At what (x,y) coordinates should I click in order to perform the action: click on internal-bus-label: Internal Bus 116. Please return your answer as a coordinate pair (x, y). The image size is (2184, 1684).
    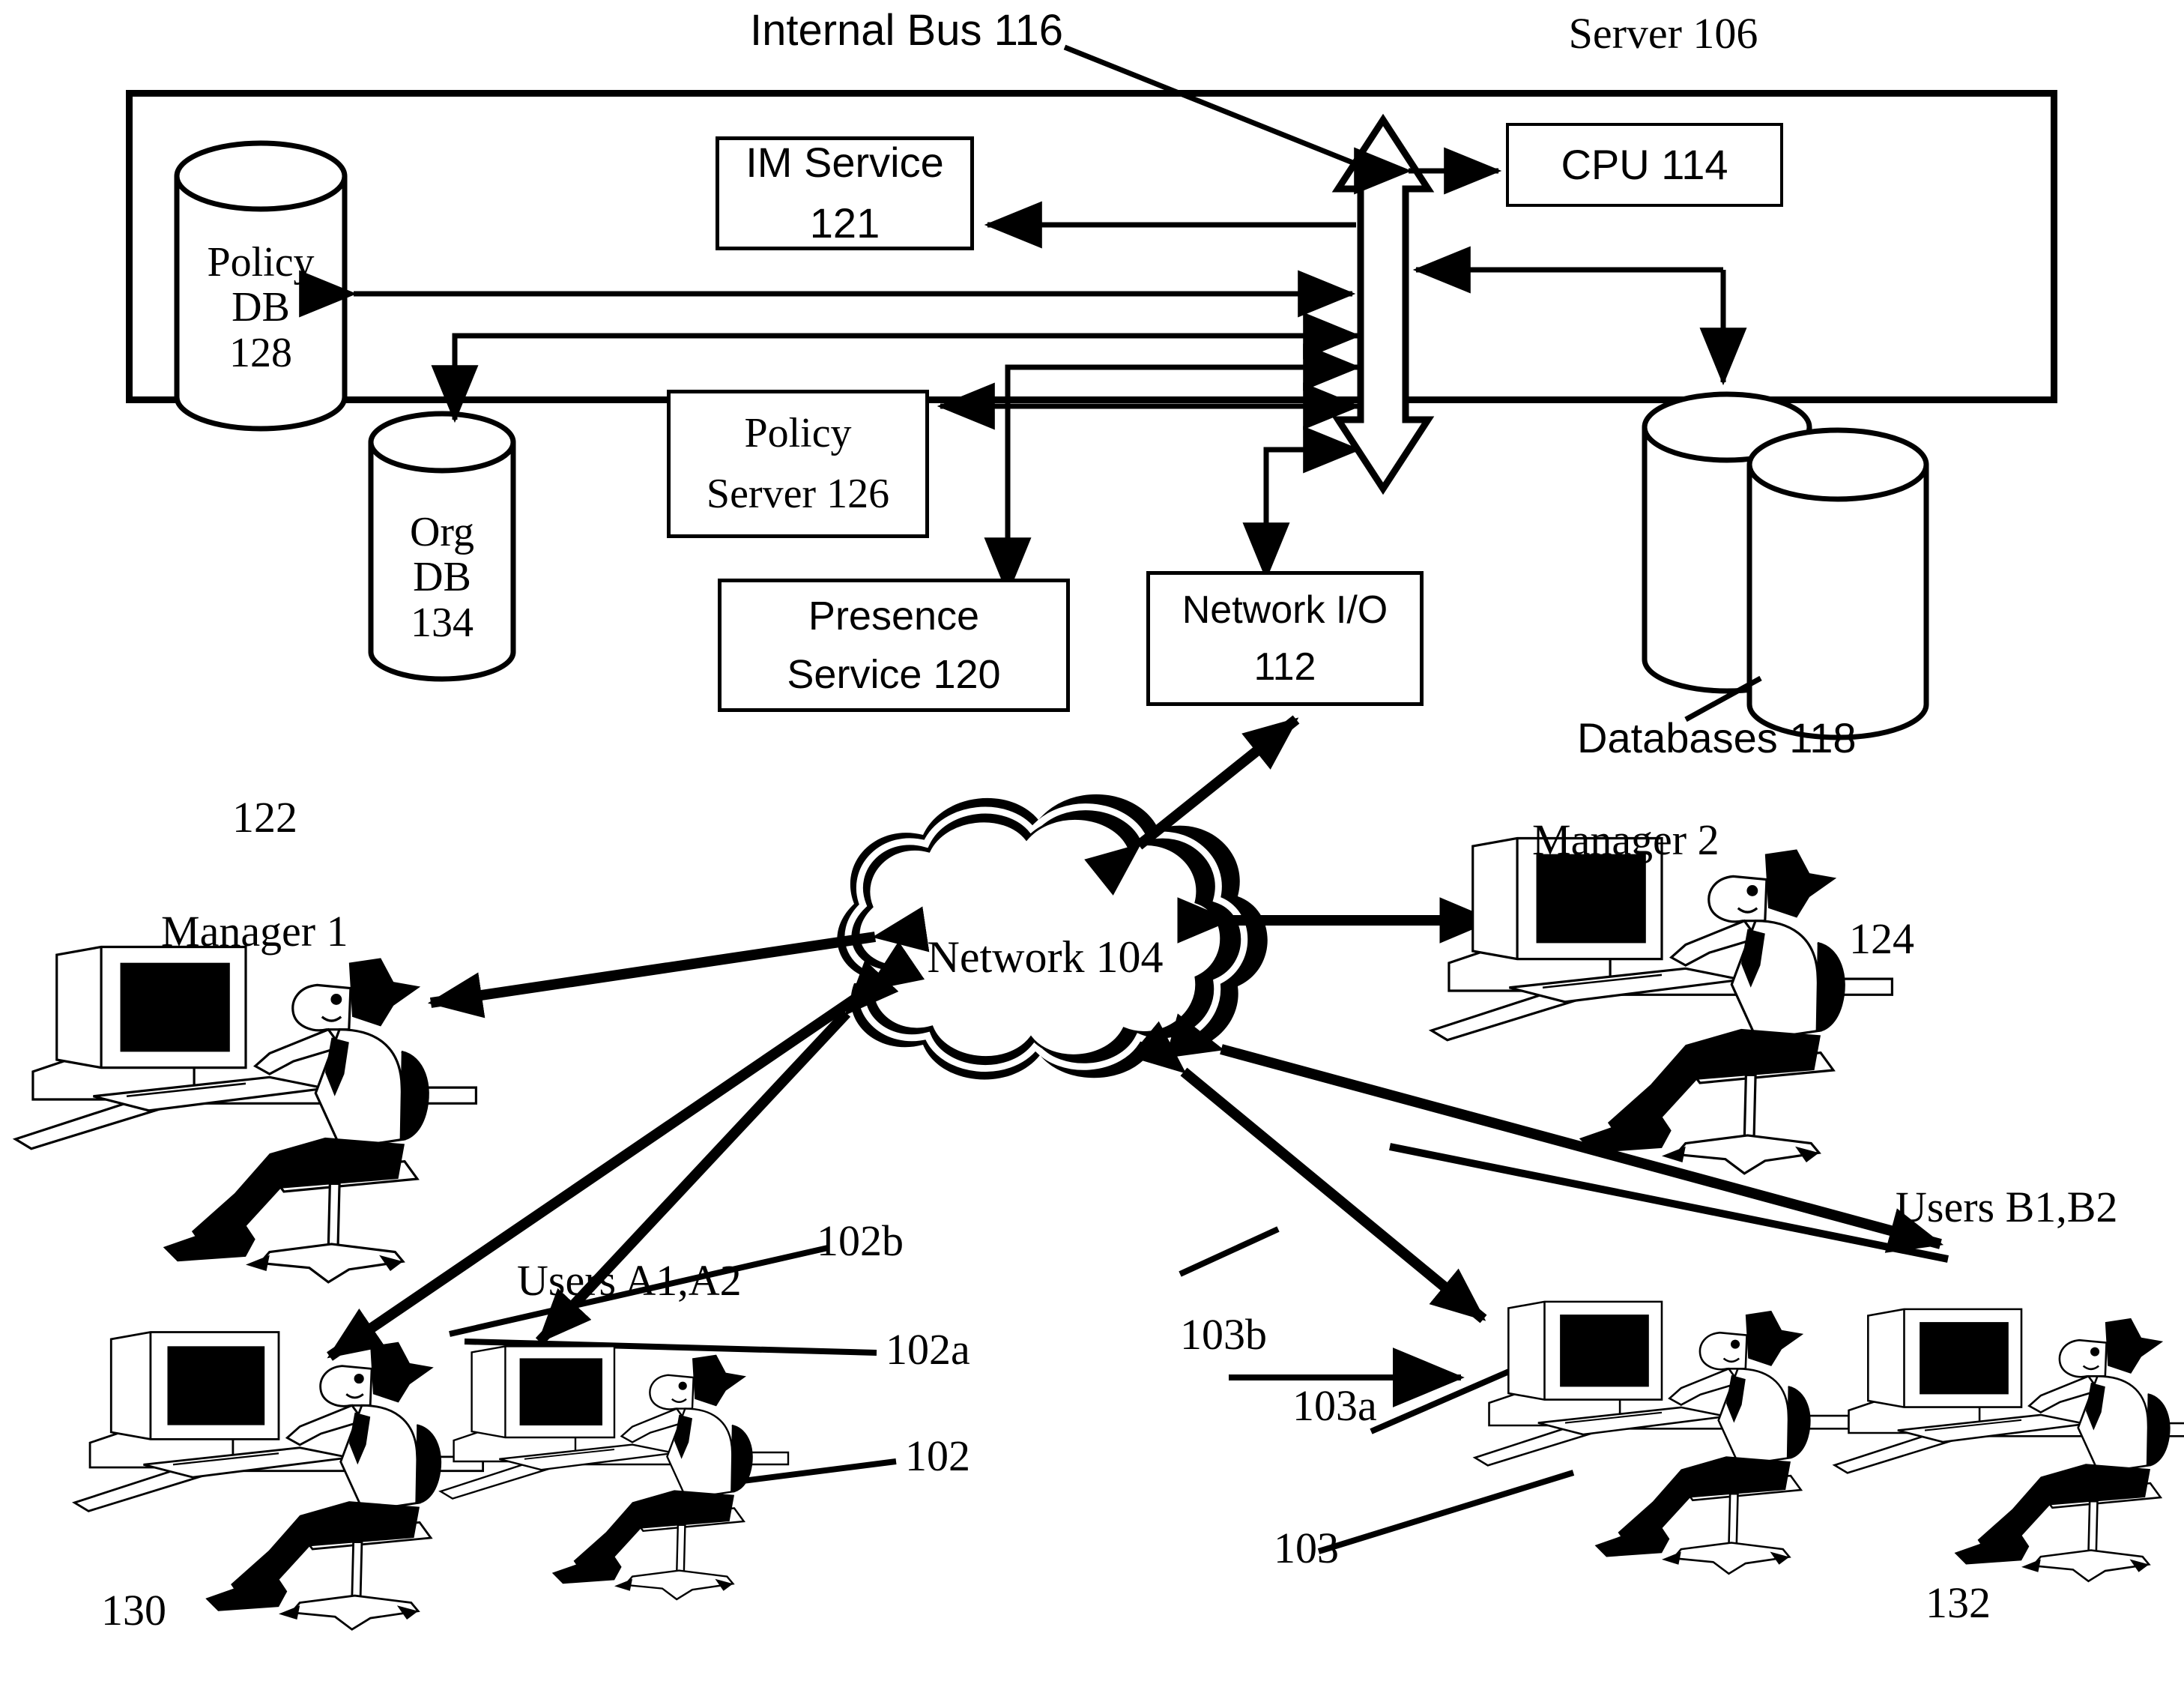
    Looking at the image, I should click on (906, 30).